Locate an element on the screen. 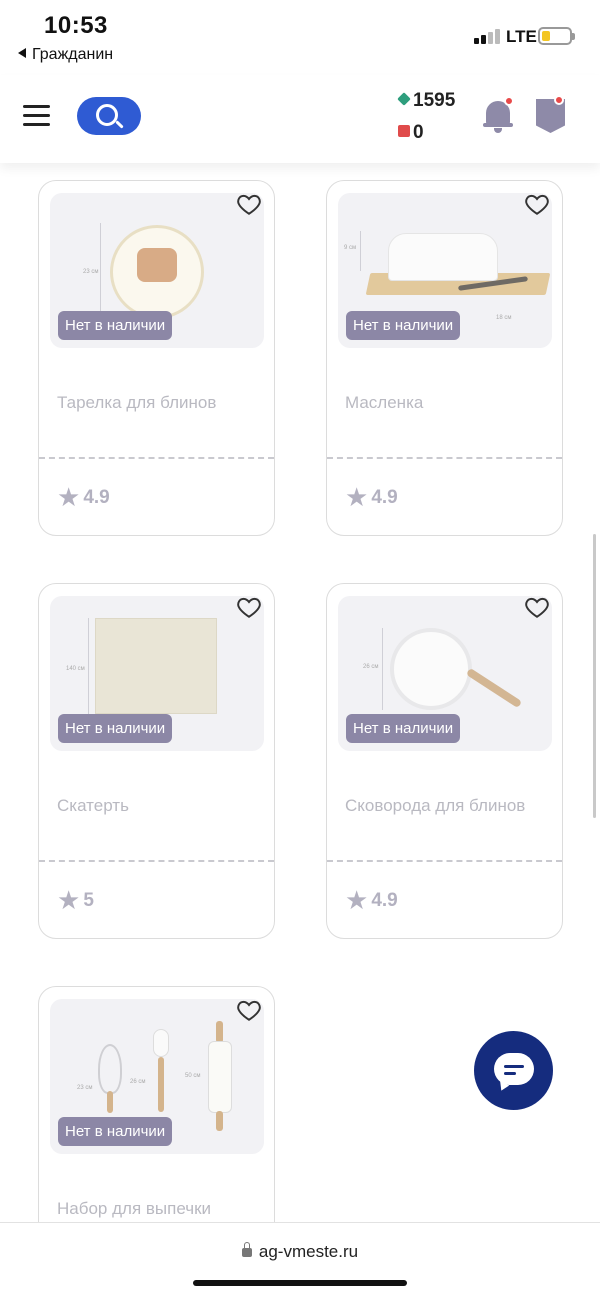 The height and width of the screenshot is (1297, 600). balance-primary-value: 1595 is located at coordinates (434, 100).